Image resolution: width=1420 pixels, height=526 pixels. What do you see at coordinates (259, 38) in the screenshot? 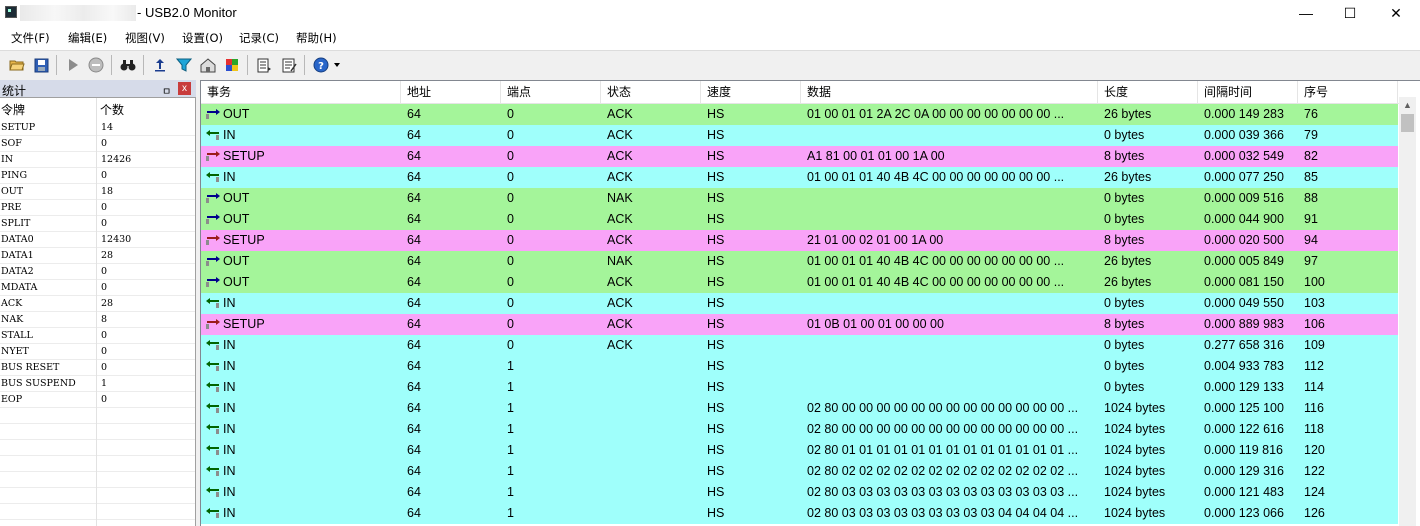
I see `menu-record: 记录(C)` at bounding box center [259, 38].